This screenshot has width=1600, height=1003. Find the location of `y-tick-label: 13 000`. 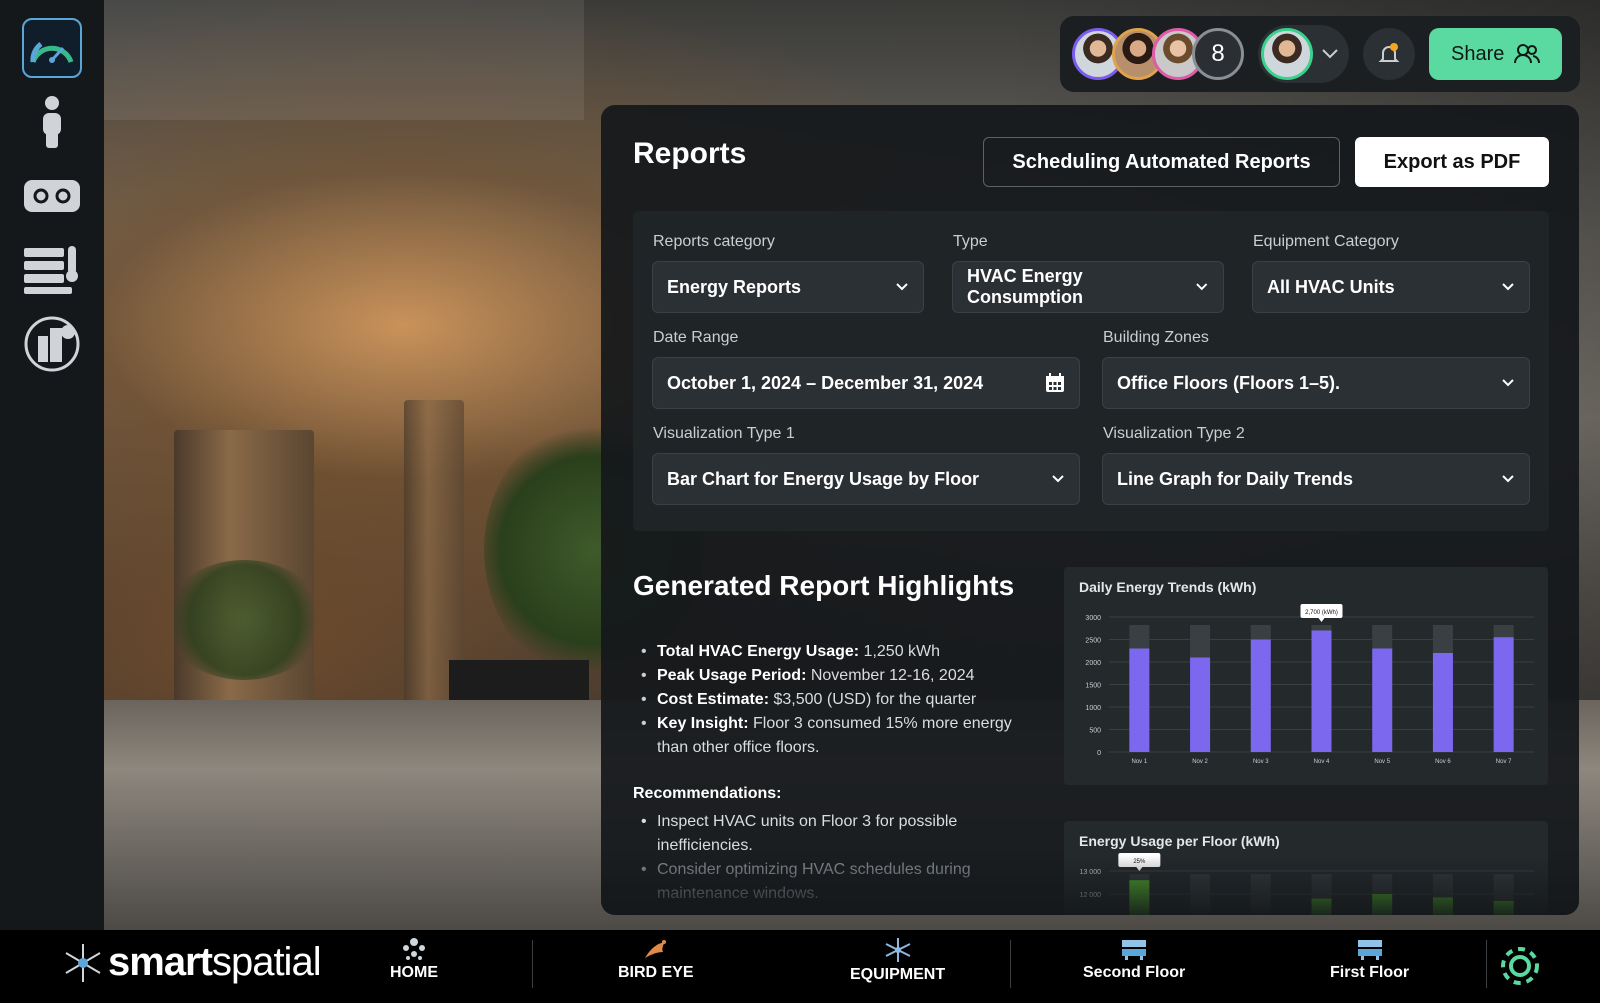

y-tick-label: 13 000 is located at coordinates (1091, 872).